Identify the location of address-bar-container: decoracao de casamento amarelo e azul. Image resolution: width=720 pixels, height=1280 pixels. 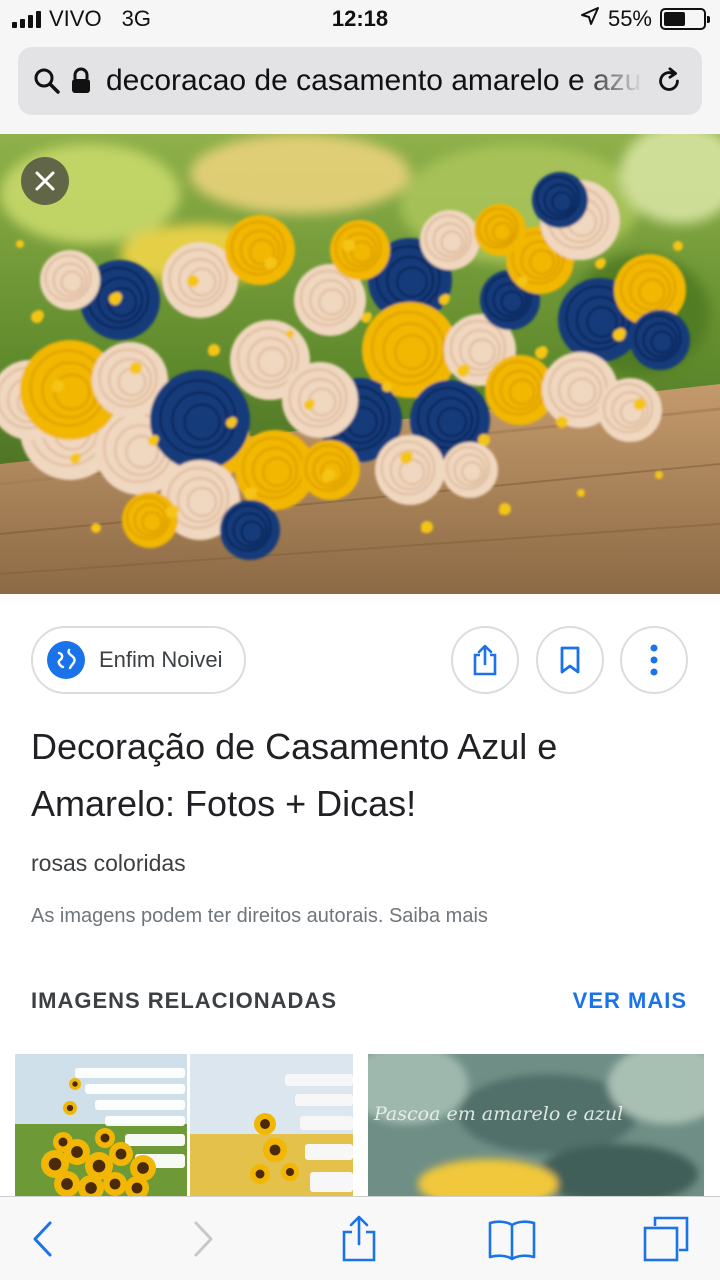
(360, 87).